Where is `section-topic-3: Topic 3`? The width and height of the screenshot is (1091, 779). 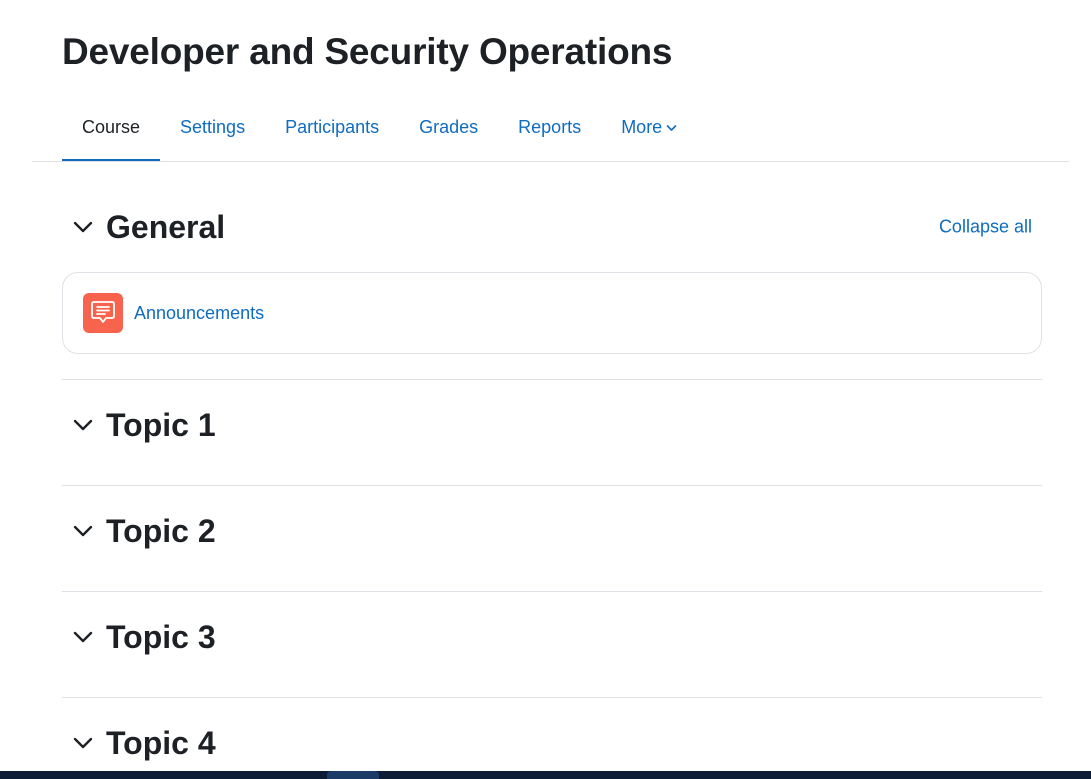 section-topic-3: Topic 3 is located at coordinates (552, 637).